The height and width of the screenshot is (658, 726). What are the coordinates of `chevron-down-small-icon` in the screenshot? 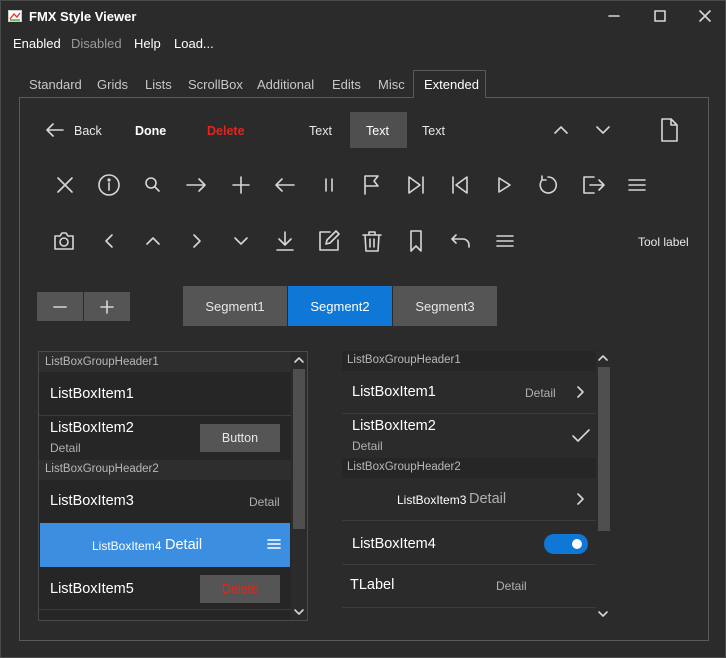 It's located at (241, 241).